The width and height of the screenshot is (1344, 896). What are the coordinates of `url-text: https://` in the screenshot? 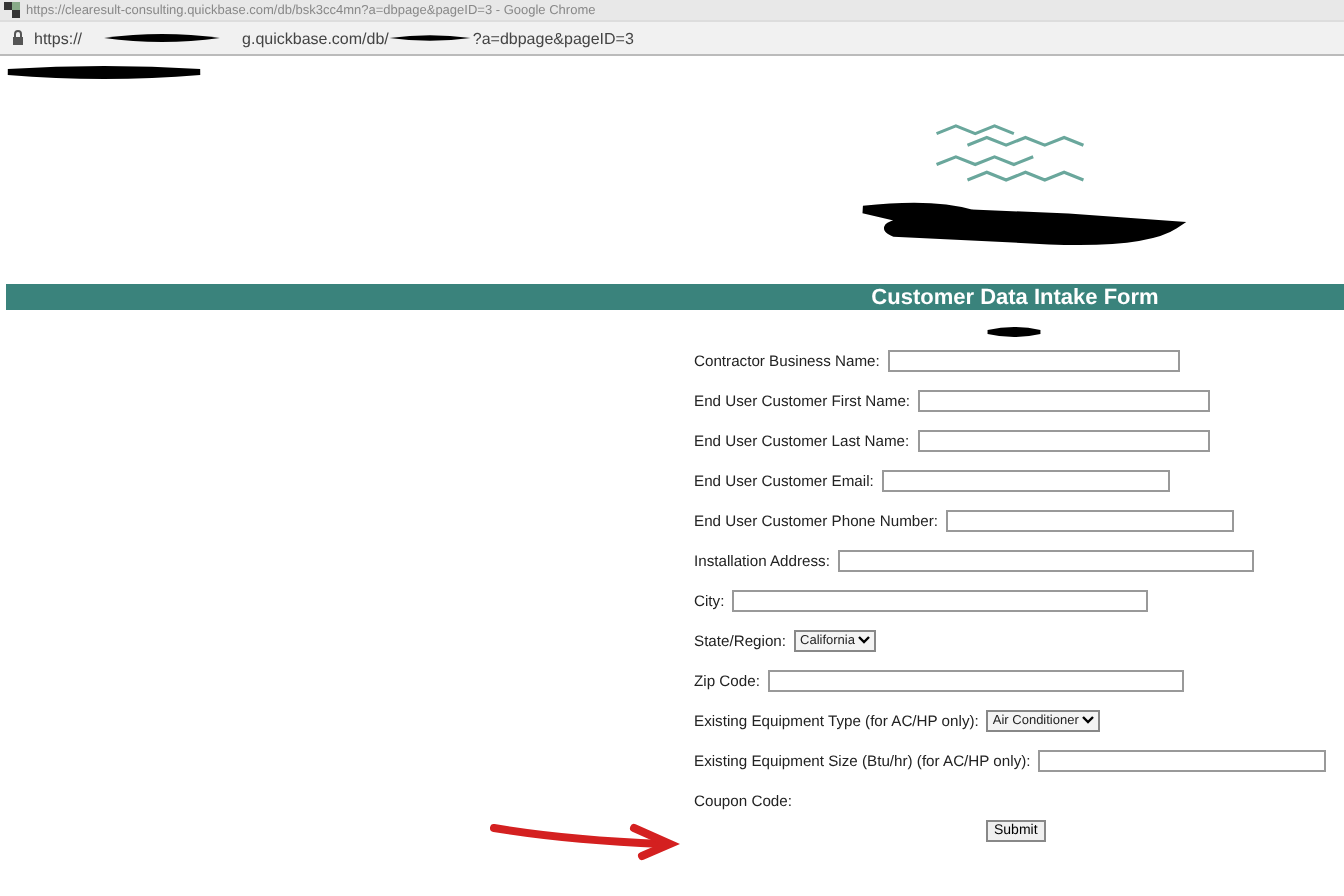 It's located at (58, 38).